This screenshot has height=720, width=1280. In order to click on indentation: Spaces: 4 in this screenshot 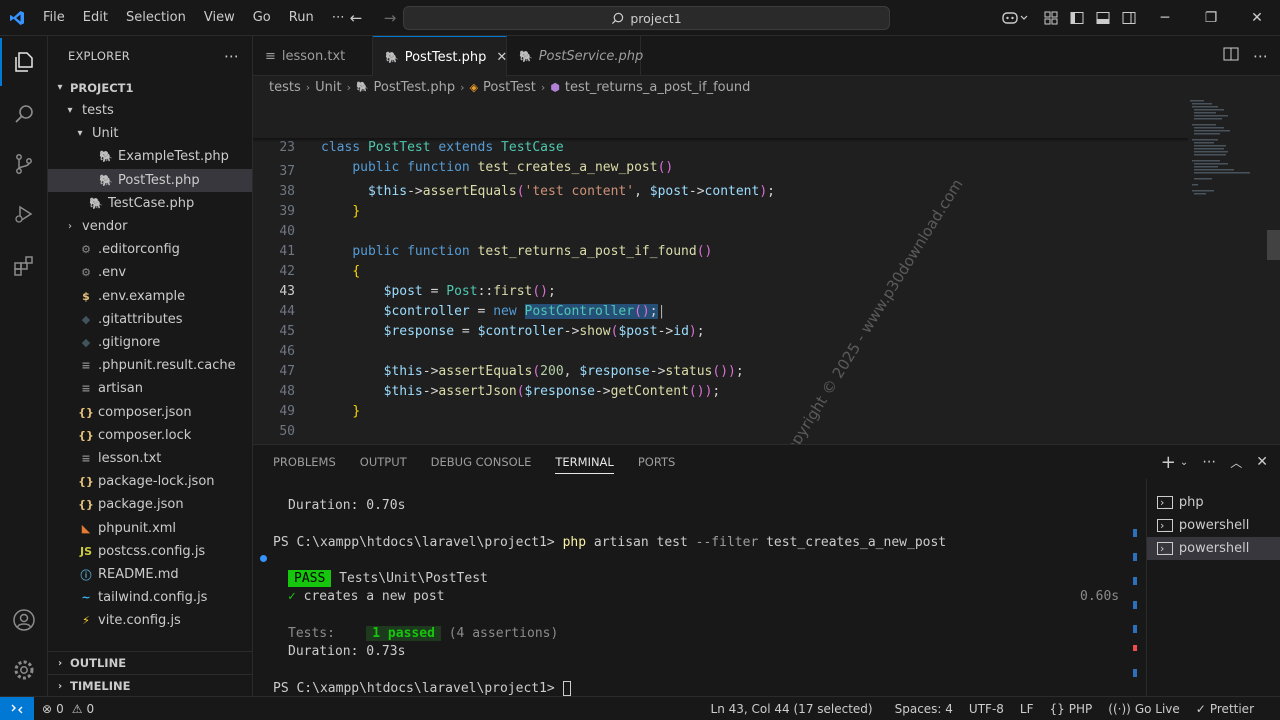, I will do `click(924, 709)`.